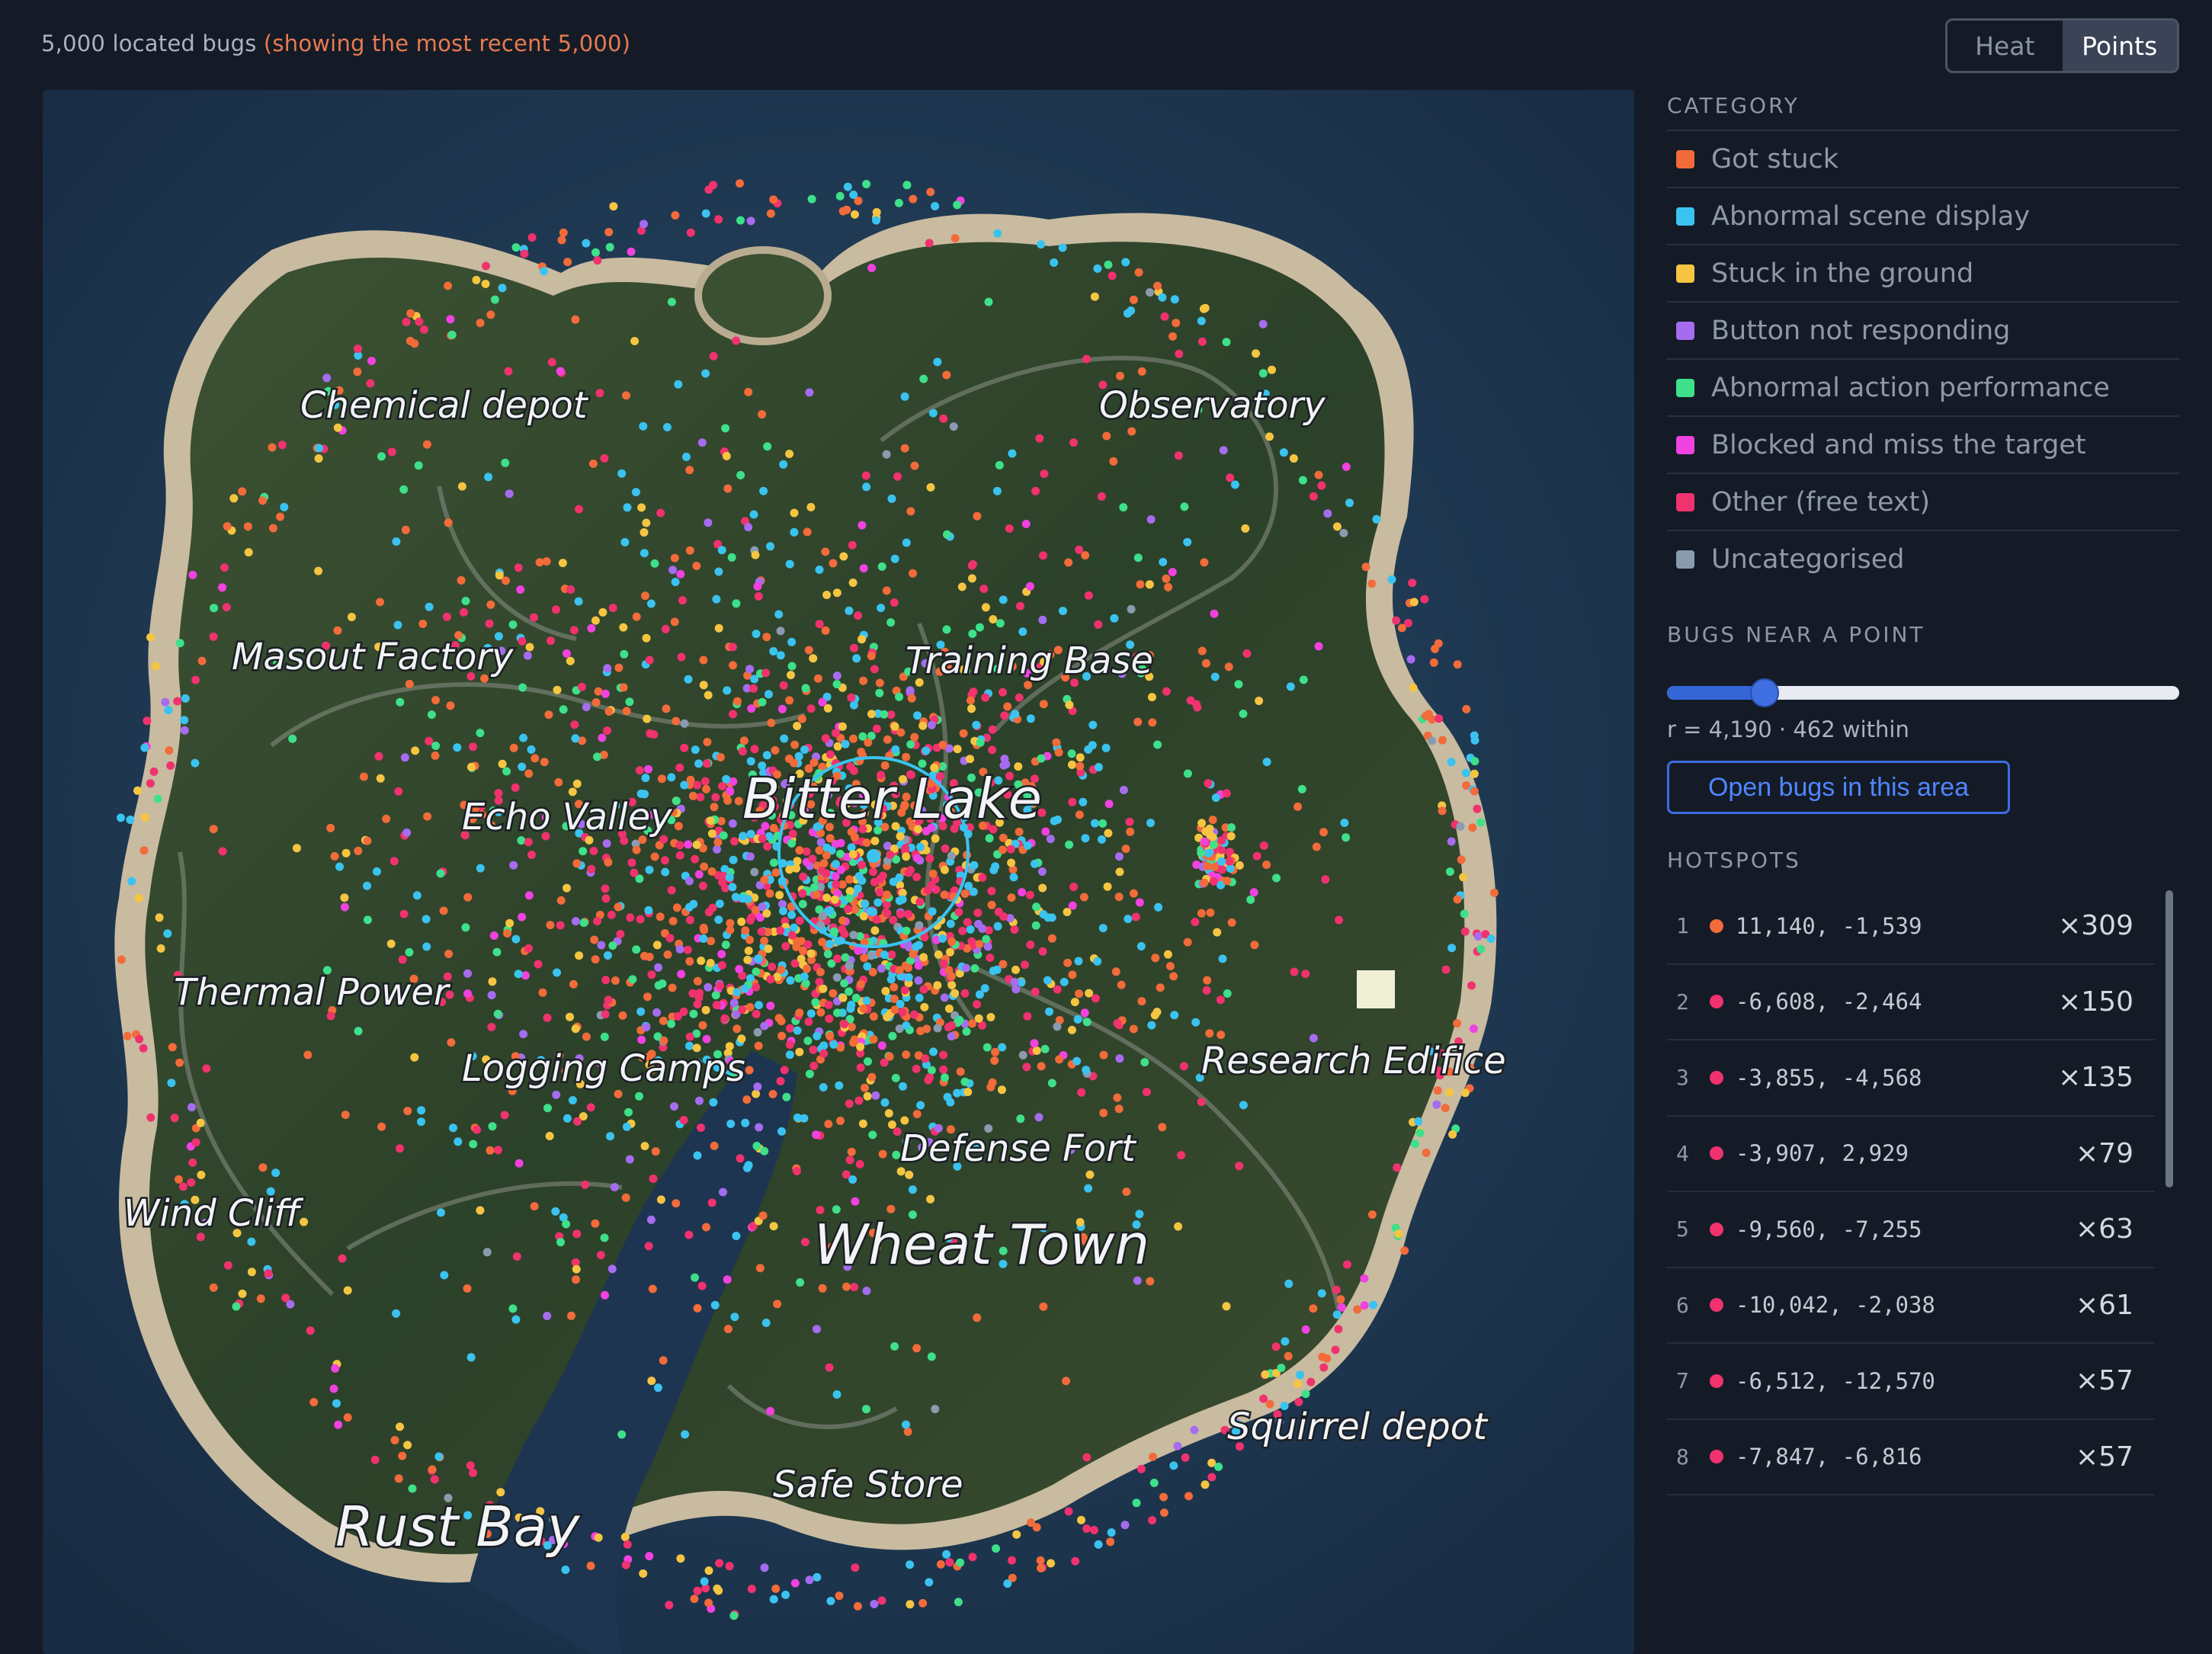 Image resolution: width=2212 pixels, height=1654 pixels. What do you see at coordinates (1911, 1230) in the screenshot?
I see `hotspot-row: 5 -9,560, -7,255 ×63` at bounding box center [1911, 1230].